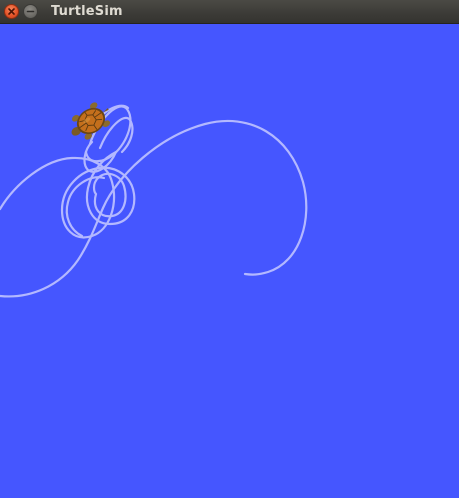  I want to click on close-icon, so click(11, 11).